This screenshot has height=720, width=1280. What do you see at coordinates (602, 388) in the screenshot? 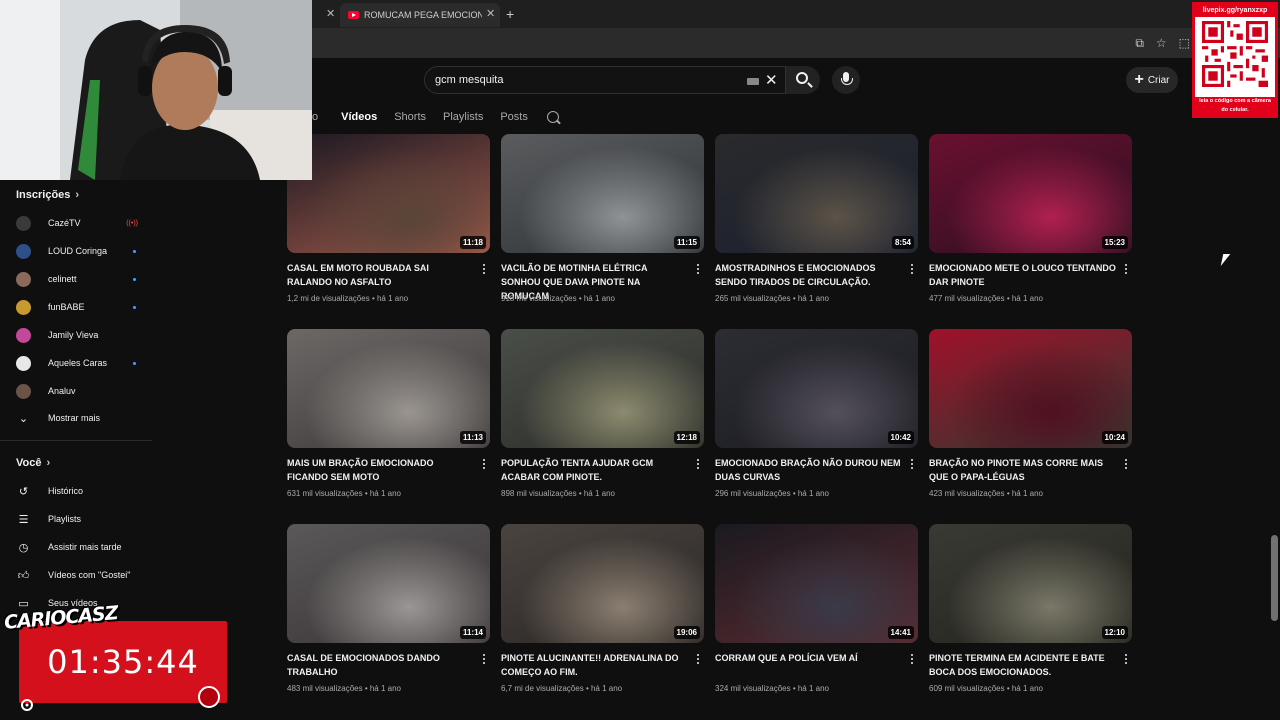
I see `video-thumbnail: 12:18` at bounding box center [602, 388].